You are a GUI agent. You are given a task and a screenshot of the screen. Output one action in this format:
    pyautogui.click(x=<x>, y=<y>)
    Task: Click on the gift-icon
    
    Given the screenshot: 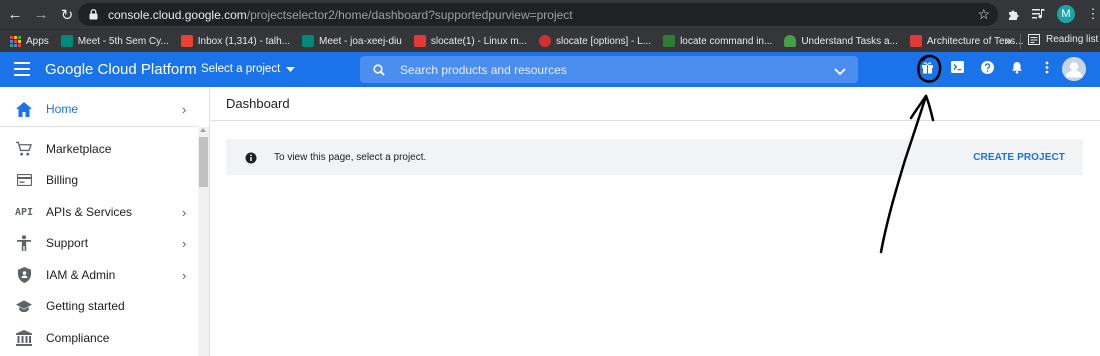 What is the action you would take?
    pyautogui.click(x=927, y=67)
    